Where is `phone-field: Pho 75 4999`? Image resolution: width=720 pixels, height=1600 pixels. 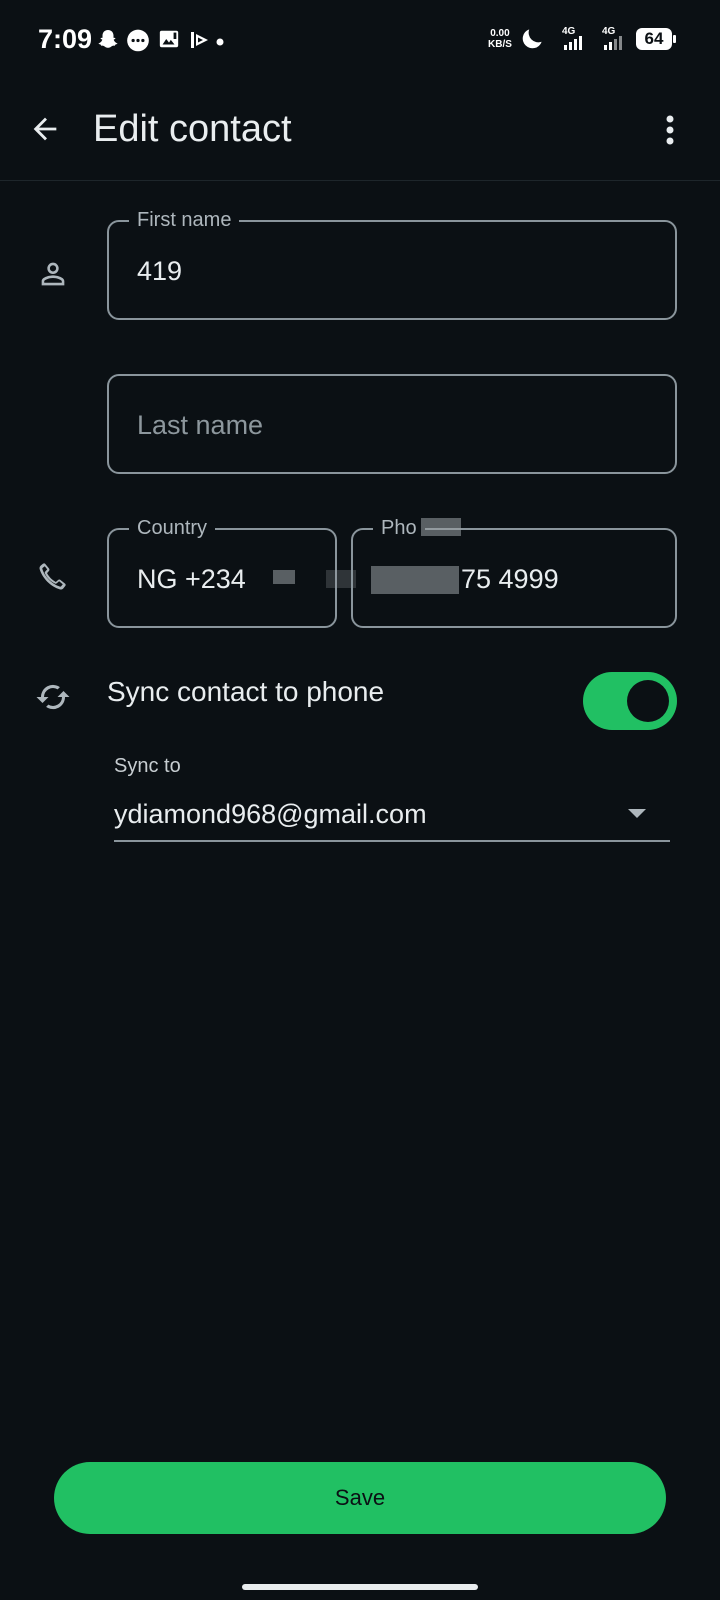
phone-field: Pho 75 4999 is located at coordinates (514, 571).